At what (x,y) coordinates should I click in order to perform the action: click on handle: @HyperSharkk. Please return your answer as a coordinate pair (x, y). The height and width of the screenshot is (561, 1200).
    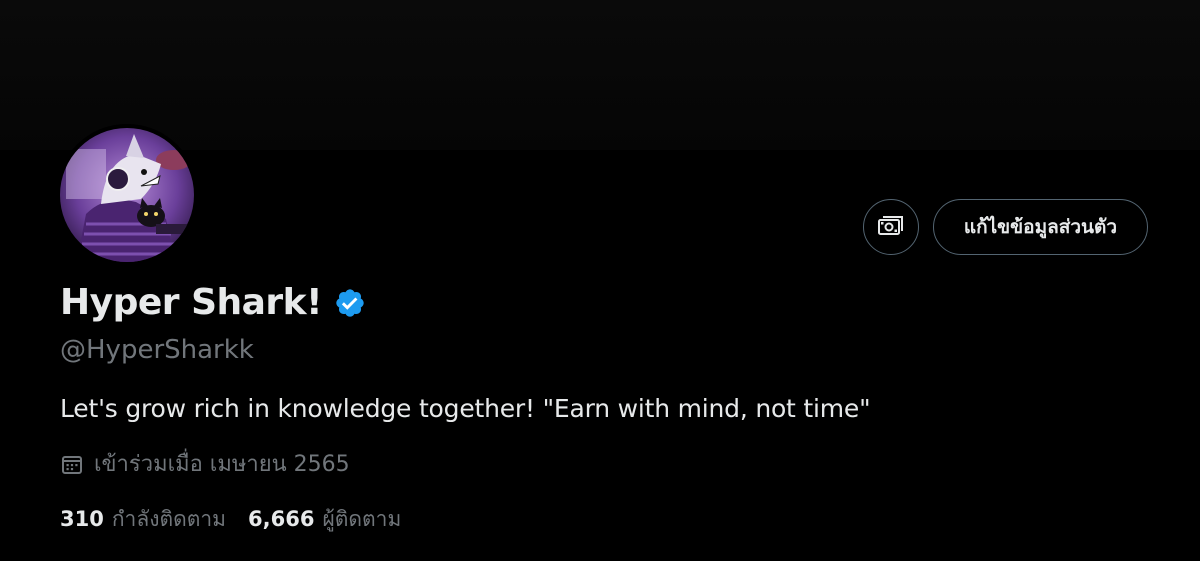
    Looking at the image, I should click on (157, 350).